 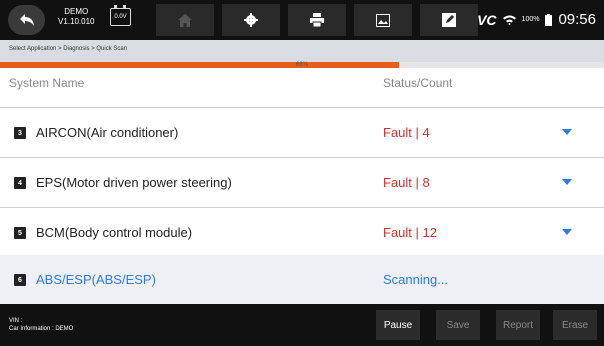 I want to click on edit-icon, so click(x=449, y=20).